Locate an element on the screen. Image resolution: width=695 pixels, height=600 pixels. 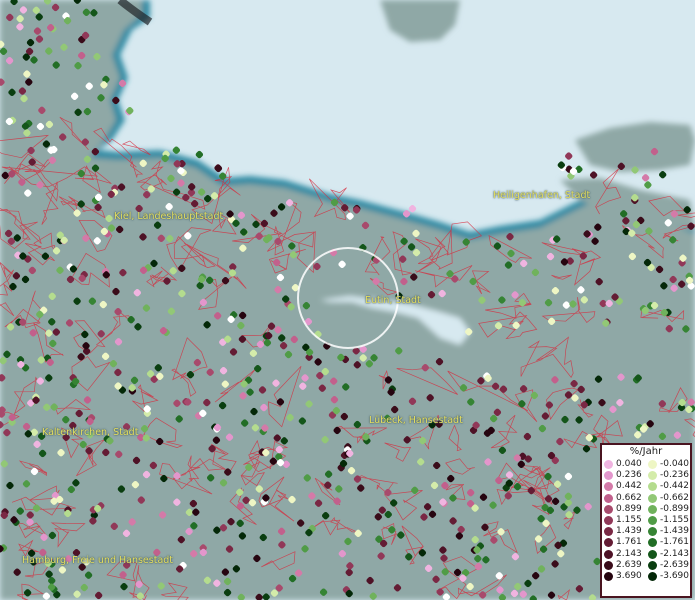
legend-entry-positive: 3.690 is located at coordinates (624, 576).